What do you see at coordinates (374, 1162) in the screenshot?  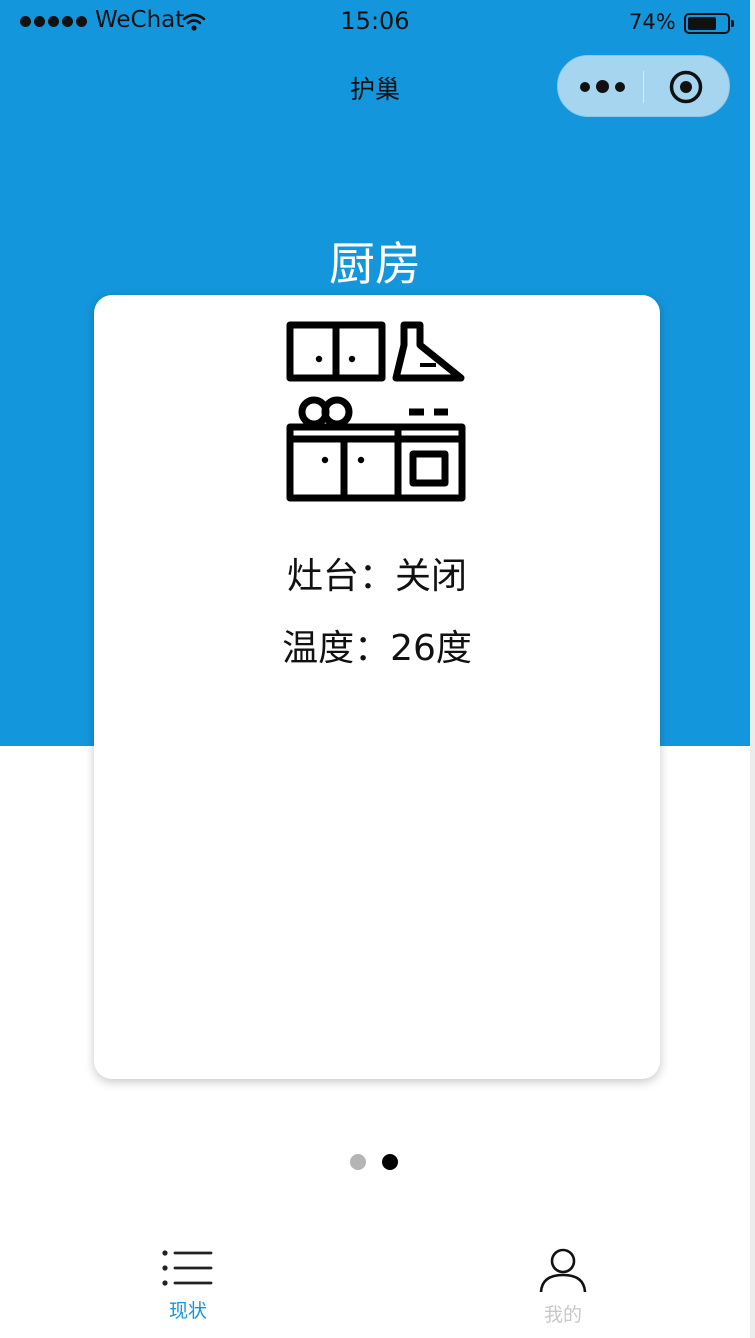 I see `carousel-indicator` at bounding box center [374, 1162].